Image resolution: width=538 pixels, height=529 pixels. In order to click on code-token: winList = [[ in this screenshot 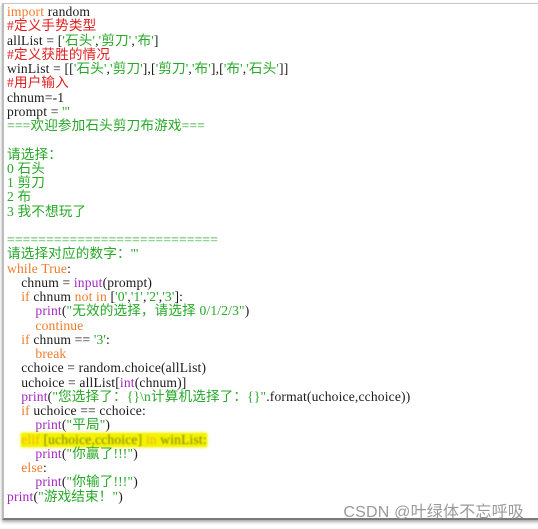, I will do `click(40, 68)`.